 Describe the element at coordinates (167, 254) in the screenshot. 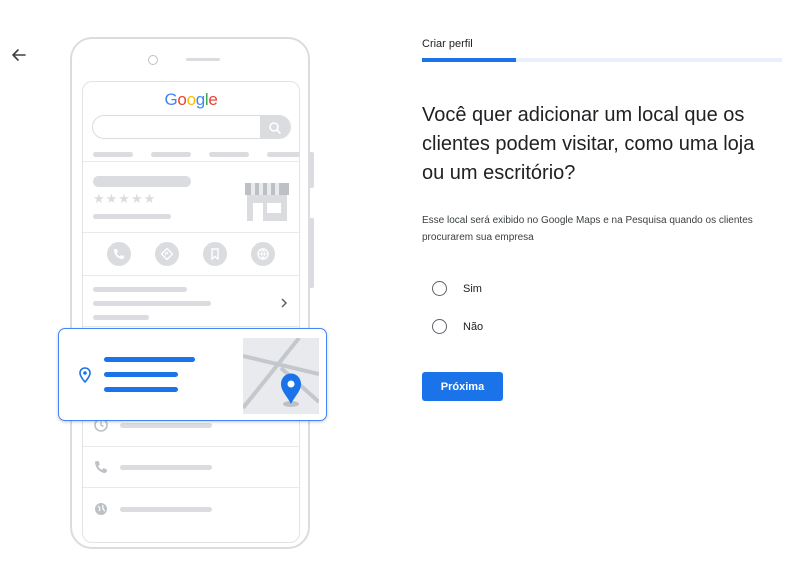

I see `directions-icon` at that location.